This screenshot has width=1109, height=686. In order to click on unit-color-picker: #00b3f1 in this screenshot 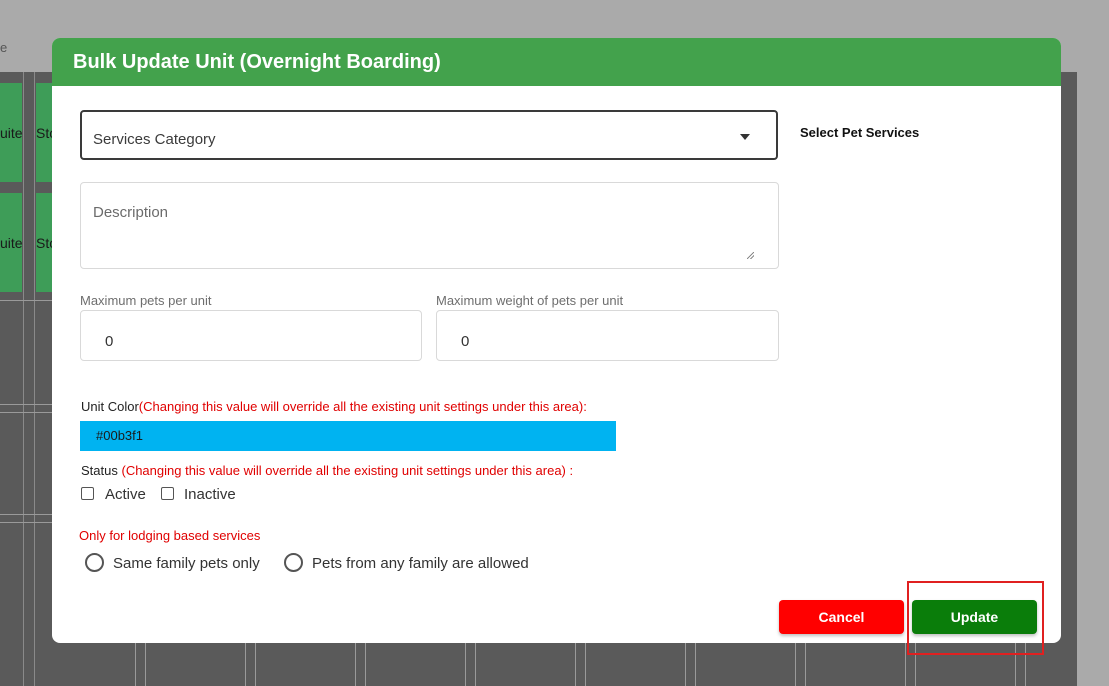, I will do `click(348, 436)`.